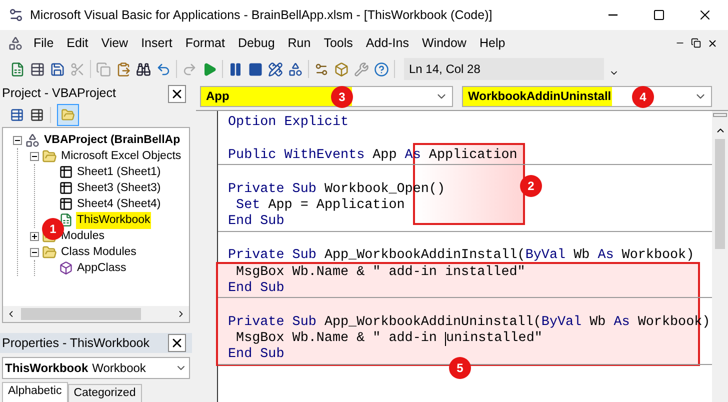  What do you see at coordinates (163, 69) in the screenshot?
I see `undo-icon` at bounding box center [163, 69].